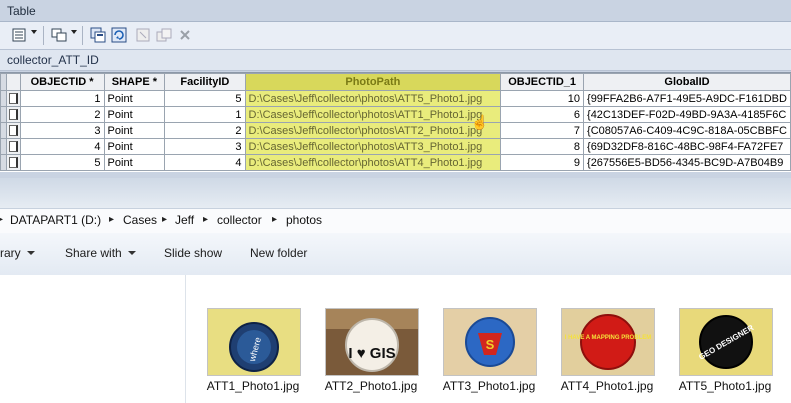 The height and width of the screenshot is (403, 791). I want to click on cell-objectid: 5, so click(62, 162).